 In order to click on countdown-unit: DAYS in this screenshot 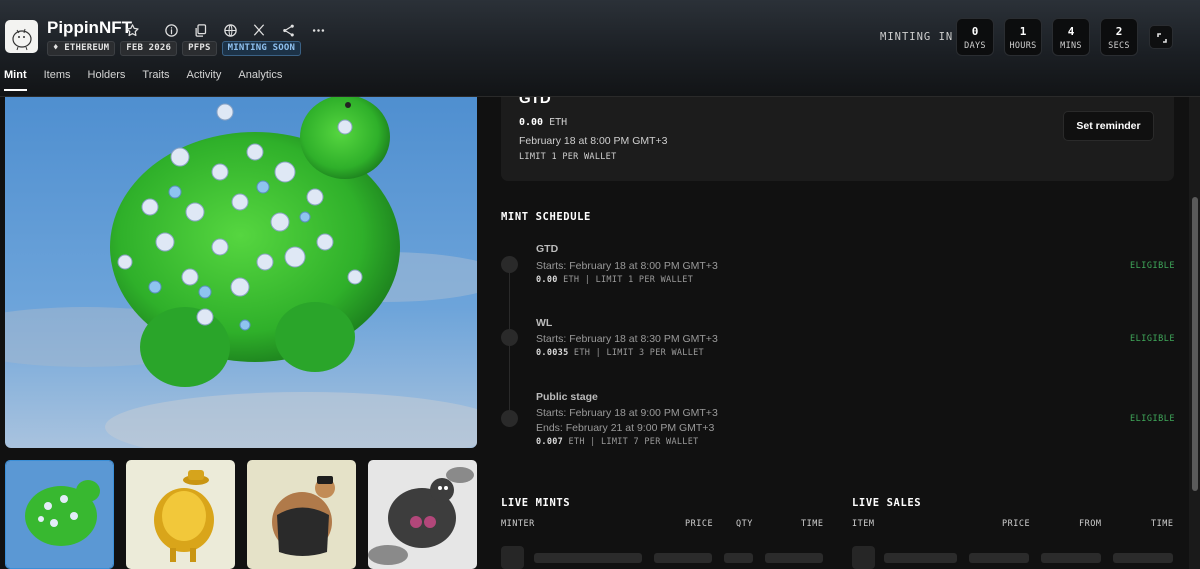, I will do `click(975, 46)`.